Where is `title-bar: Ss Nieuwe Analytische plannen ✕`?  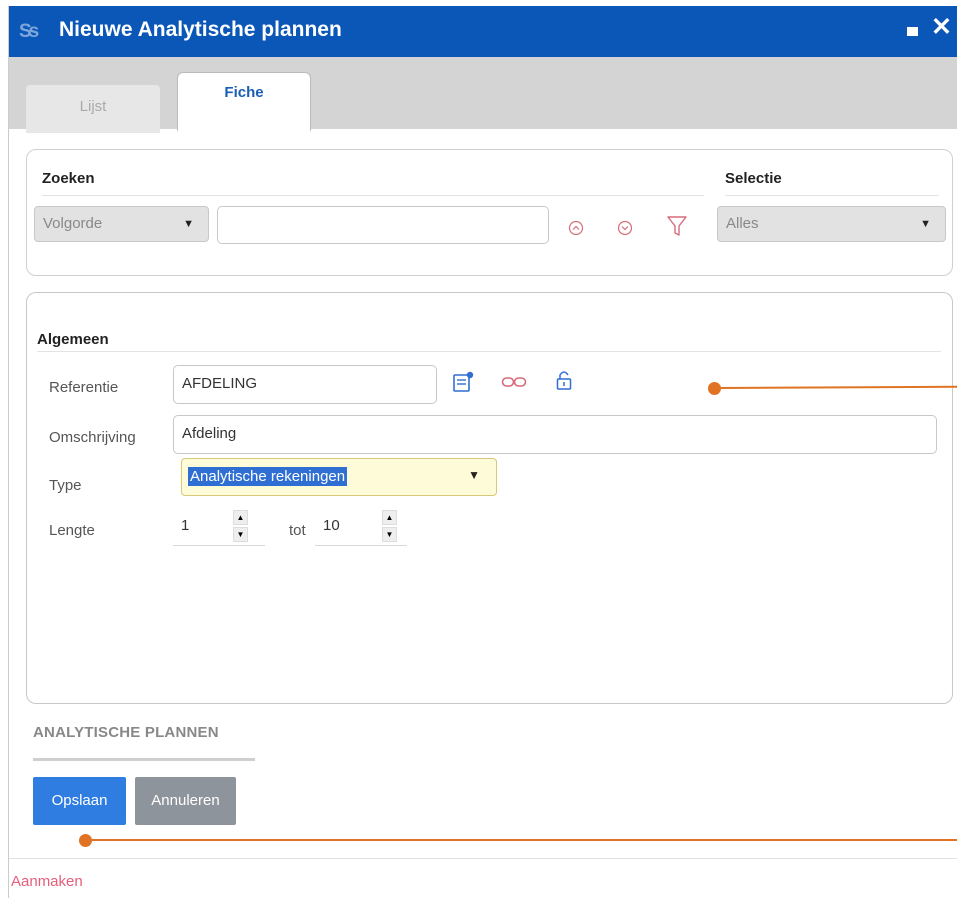
title-bar: Ss Nieuwe Analytische plannen ✕ is located at coordinates (483, 31).